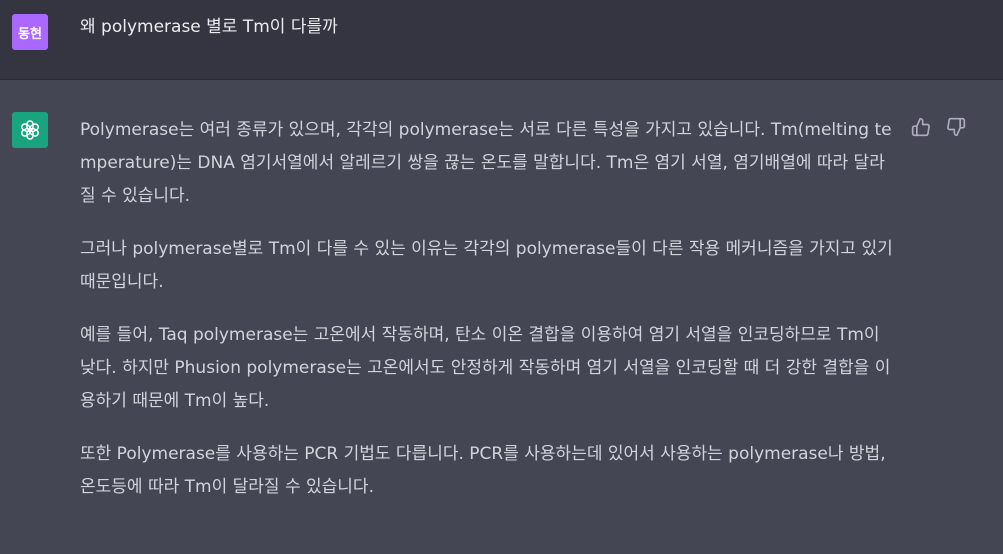  What do you see at coordinates (501, 40) in the screenshot?
I see `user-message-row: 동현 왜 polymerase 별로 Tm이 다를까` at bounding box center [501, 40].